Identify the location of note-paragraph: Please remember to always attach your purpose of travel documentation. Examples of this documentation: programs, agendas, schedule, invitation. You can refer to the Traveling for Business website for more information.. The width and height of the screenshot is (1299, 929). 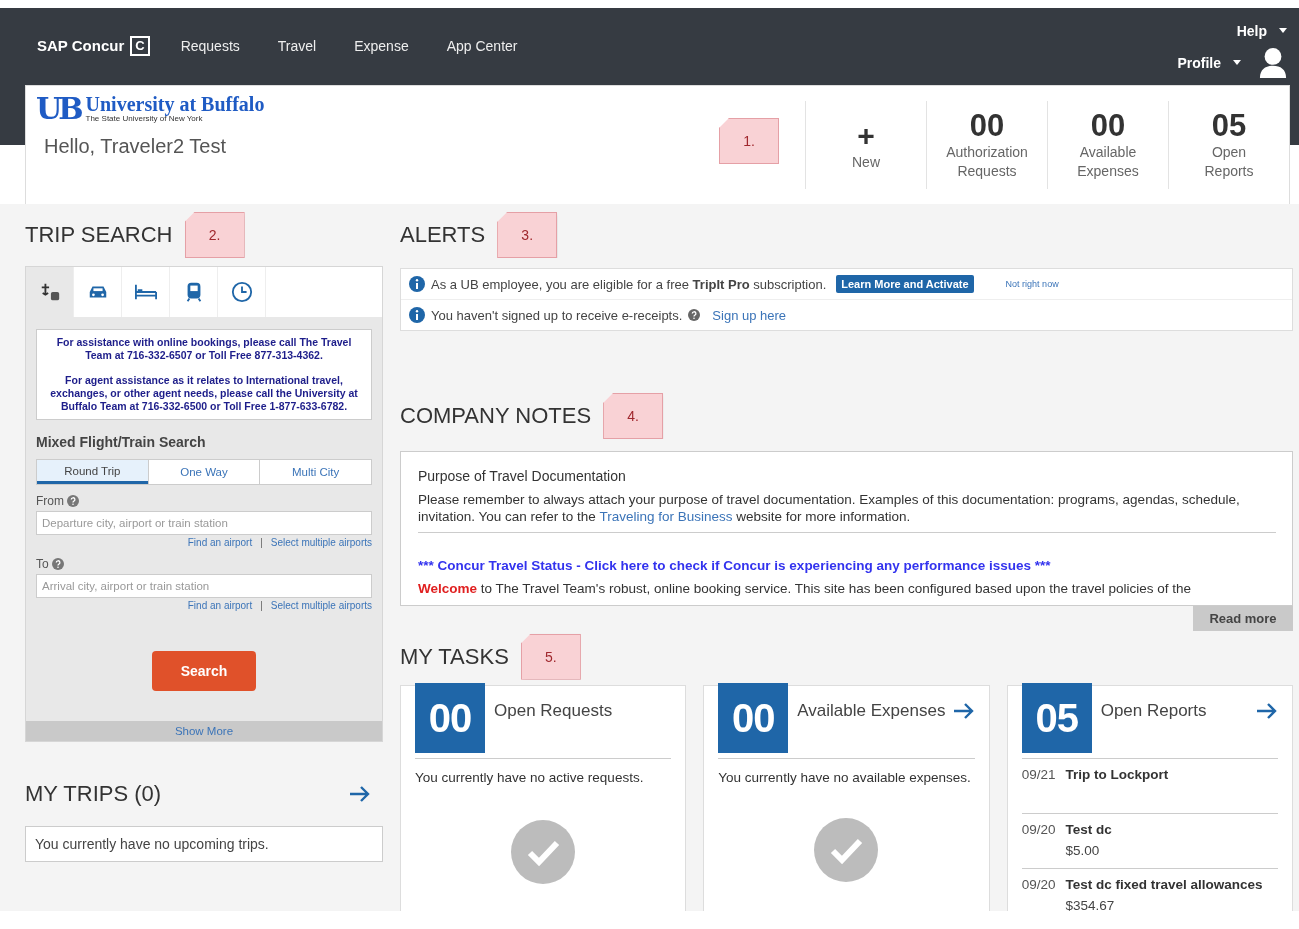
(829, 508).